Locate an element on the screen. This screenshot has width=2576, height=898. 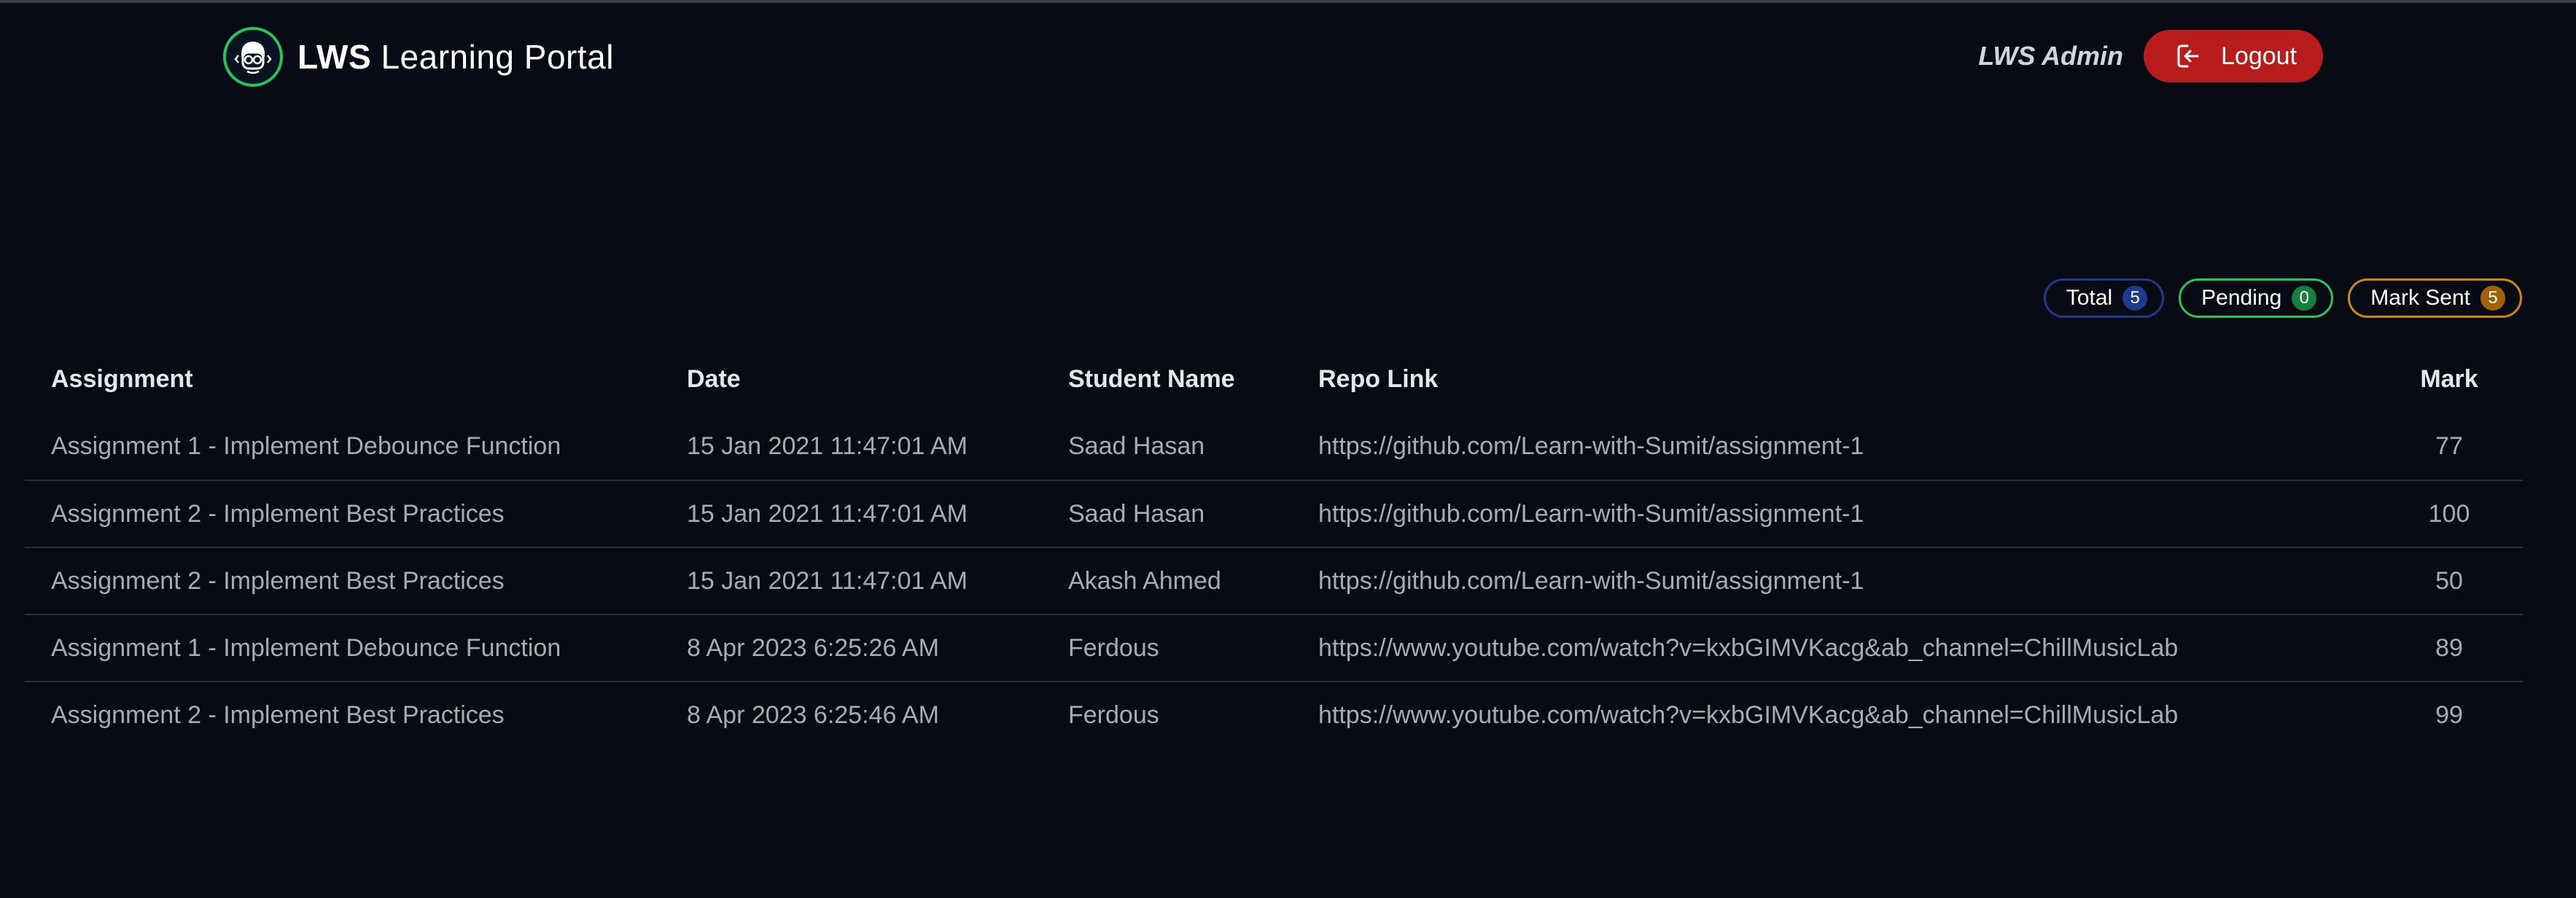
column-header-student-name: Student Name is located at coordinates (1151, 379).